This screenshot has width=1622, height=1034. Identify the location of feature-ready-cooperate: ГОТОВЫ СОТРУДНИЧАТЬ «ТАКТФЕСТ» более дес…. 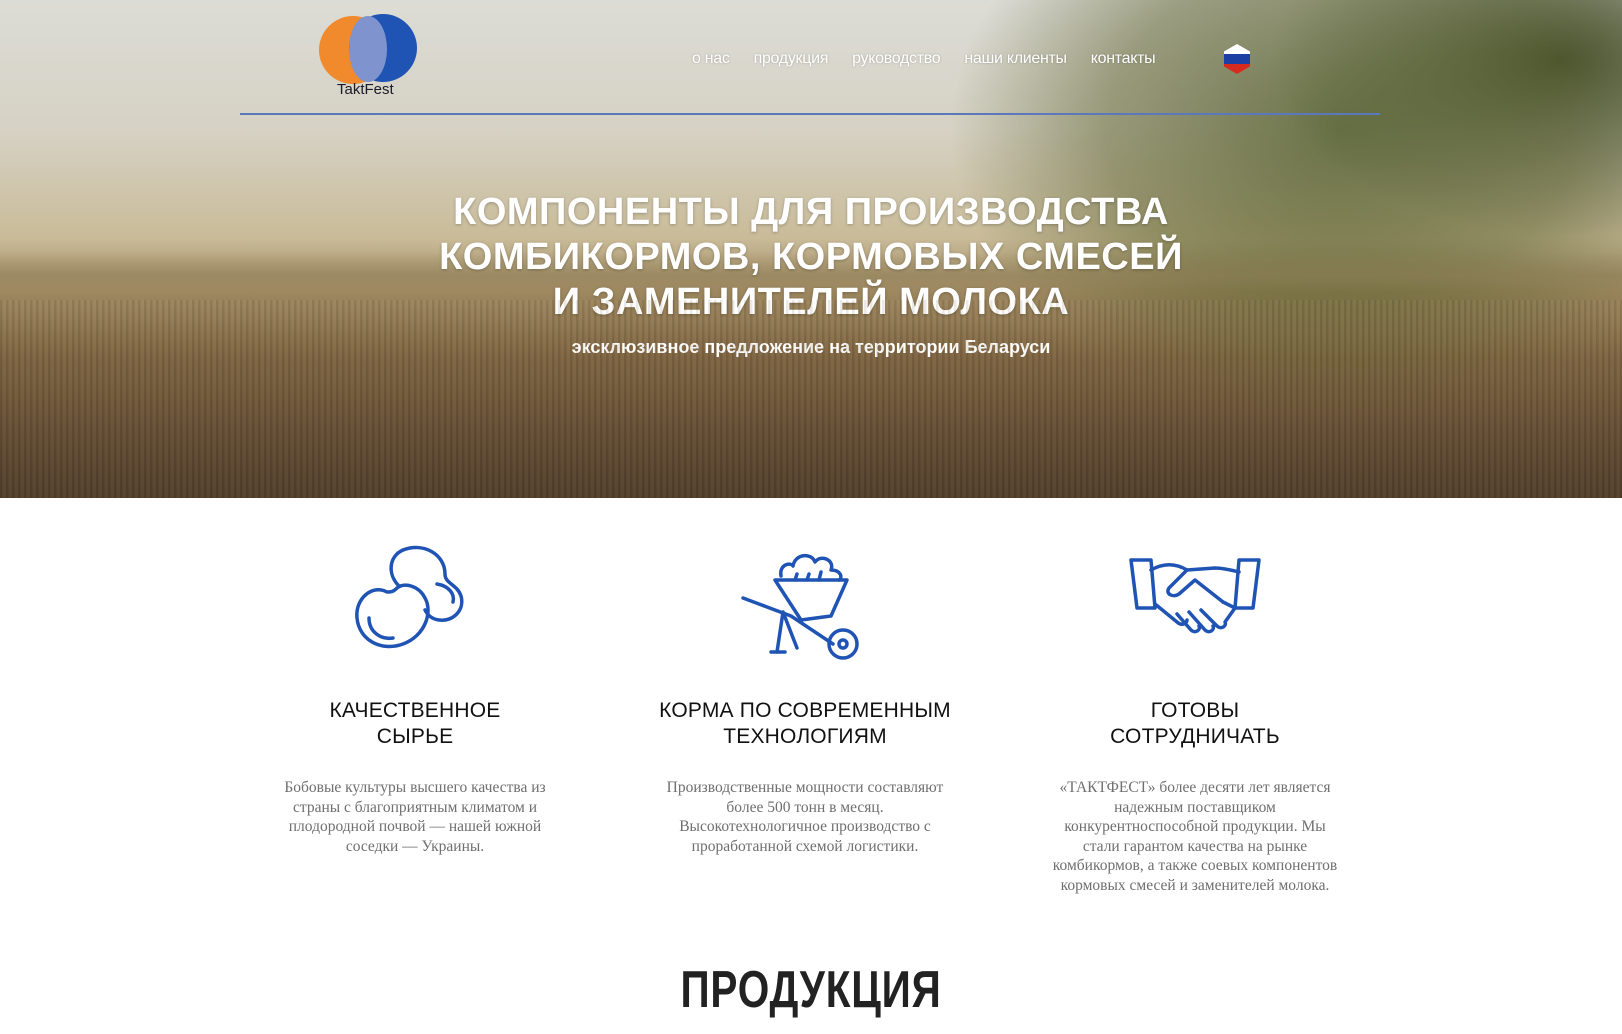
(1195, 717).